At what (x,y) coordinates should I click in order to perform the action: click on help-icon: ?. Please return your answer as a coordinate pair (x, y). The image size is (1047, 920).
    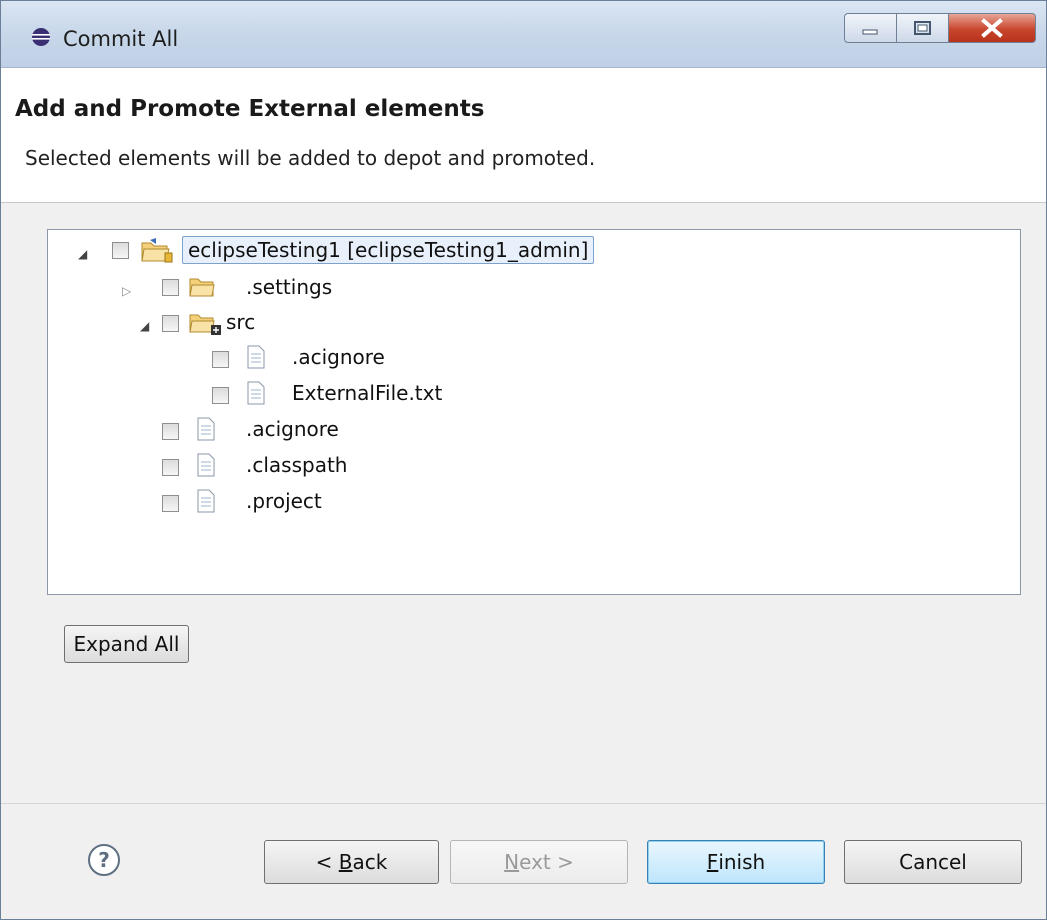
    Looking at the image, I should click on (104, 860).